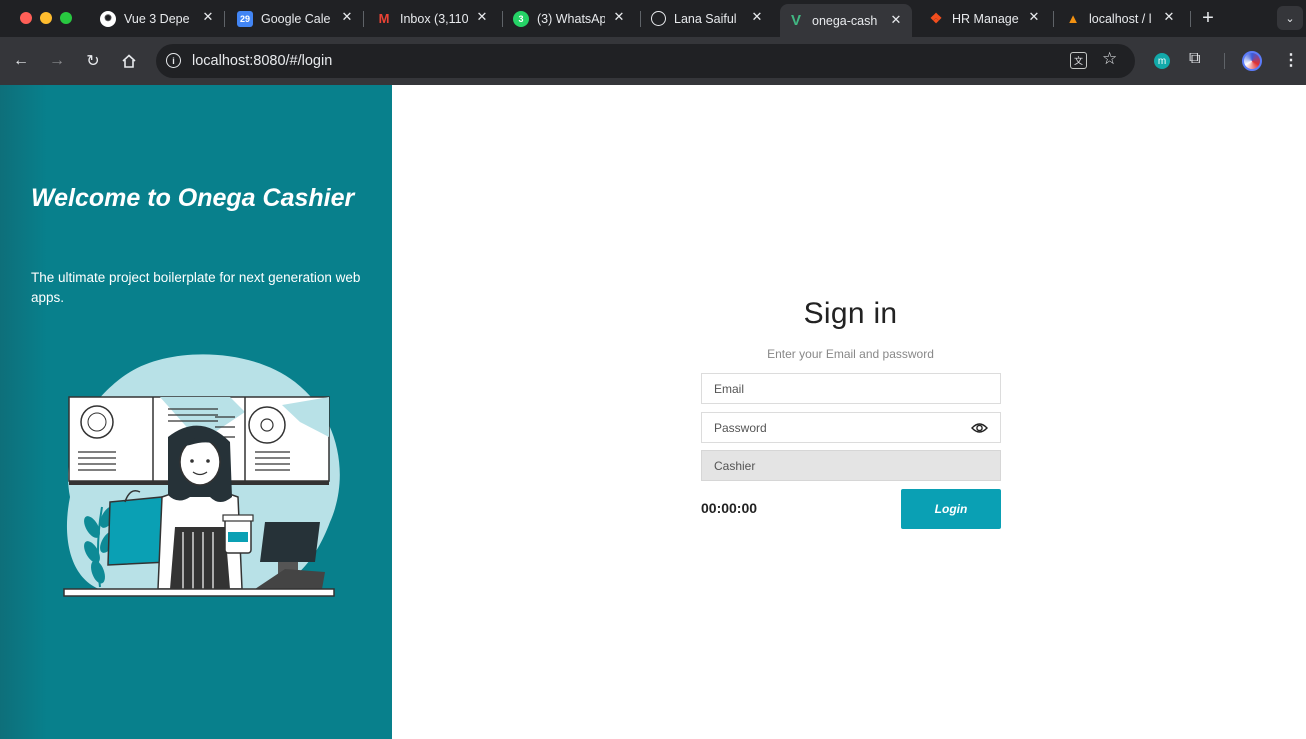 The height and width of the screenshot is (739, 1306). What do you see at coordinates (735, 465) in the screenshot?
I see `role-value: Cashier` at bounding box center [735, 465].